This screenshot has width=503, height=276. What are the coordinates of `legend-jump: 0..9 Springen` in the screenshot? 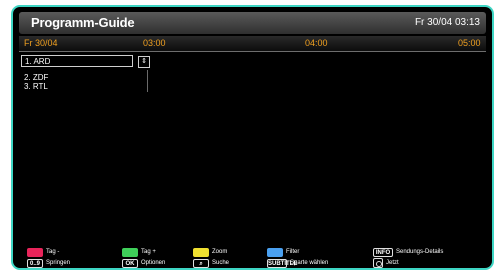 It's located at (48, 263).